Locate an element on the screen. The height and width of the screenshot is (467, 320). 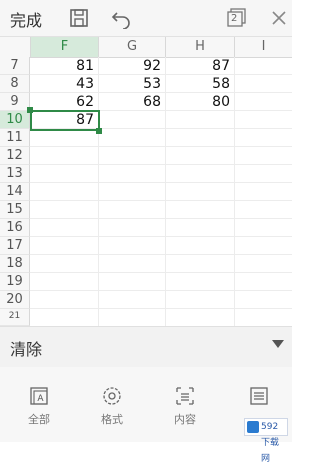
sheet-count-icon: 2 is located at coordinates (237, 18).